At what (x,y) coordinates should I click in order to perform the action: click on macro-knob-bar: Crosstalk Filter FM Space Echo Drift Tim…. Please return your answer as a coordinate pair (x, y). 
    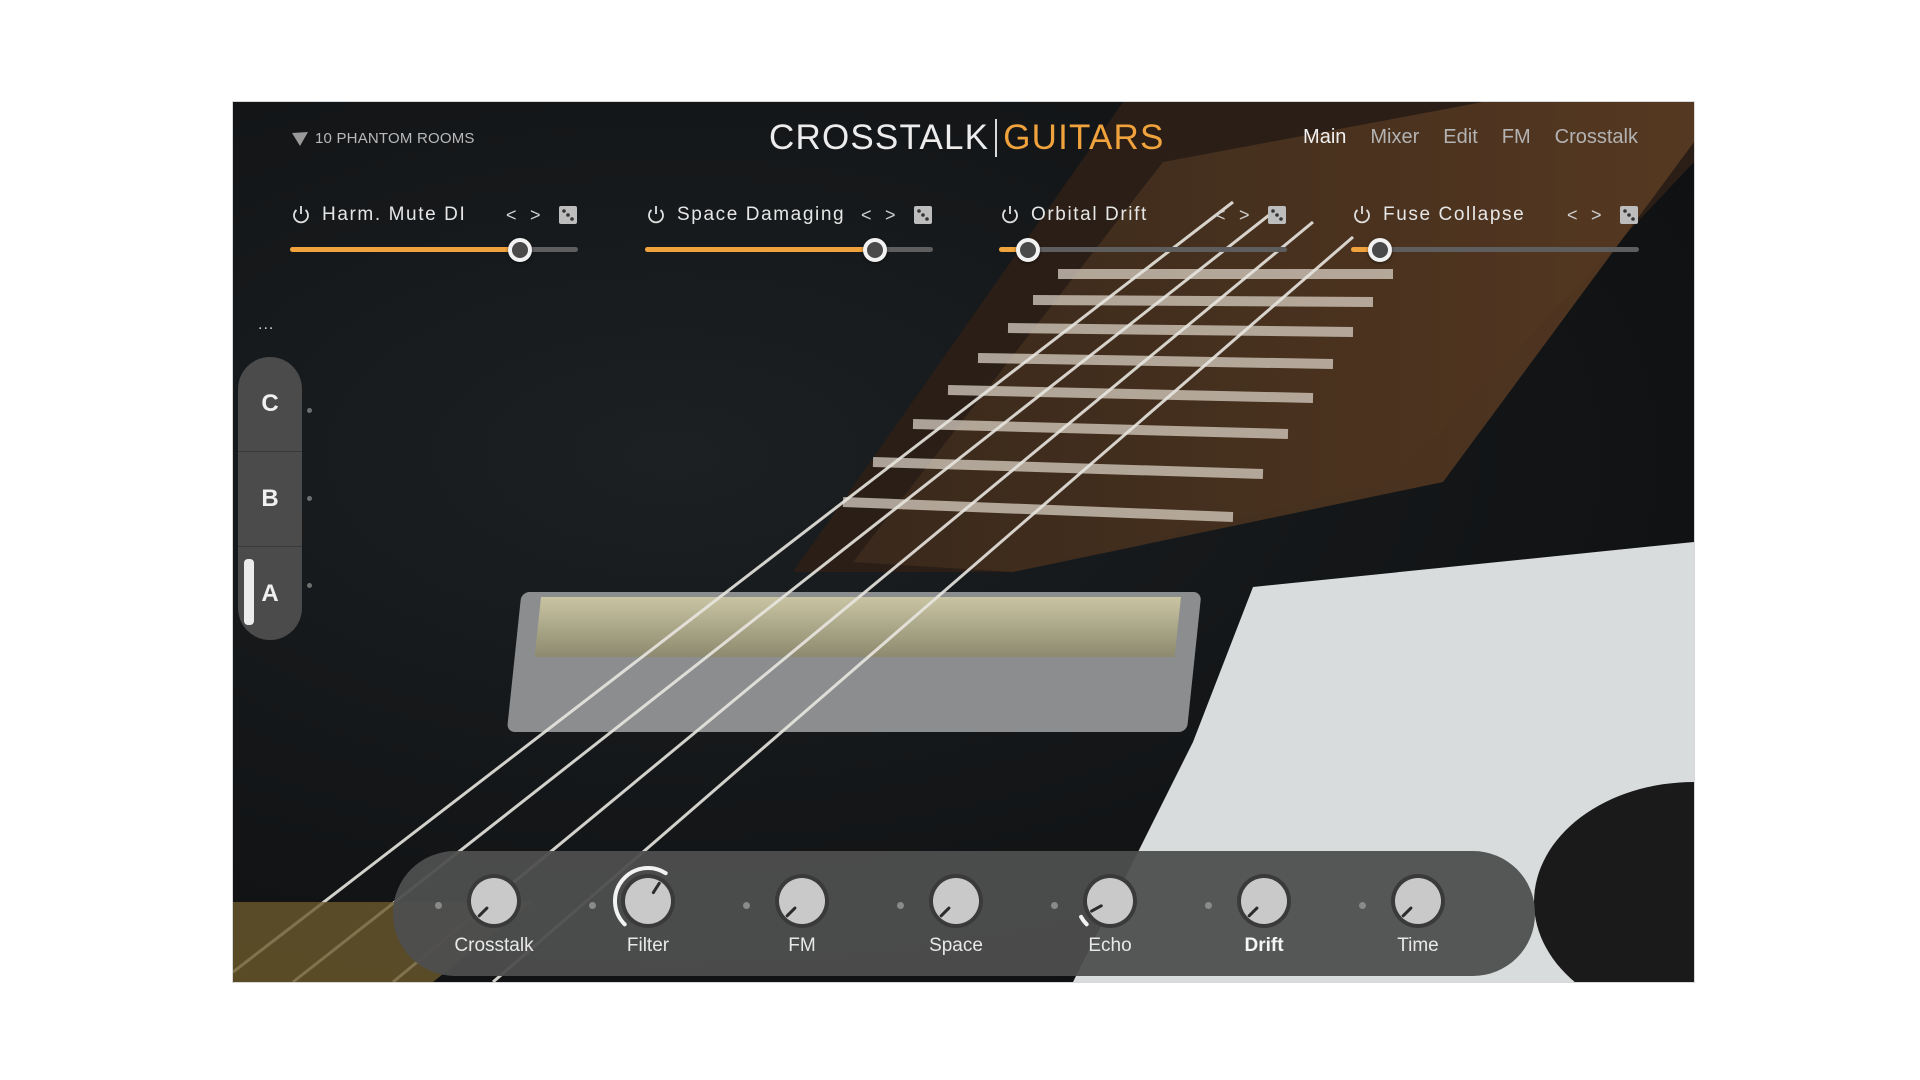
    Looking at the image, I should click on (964, 913).